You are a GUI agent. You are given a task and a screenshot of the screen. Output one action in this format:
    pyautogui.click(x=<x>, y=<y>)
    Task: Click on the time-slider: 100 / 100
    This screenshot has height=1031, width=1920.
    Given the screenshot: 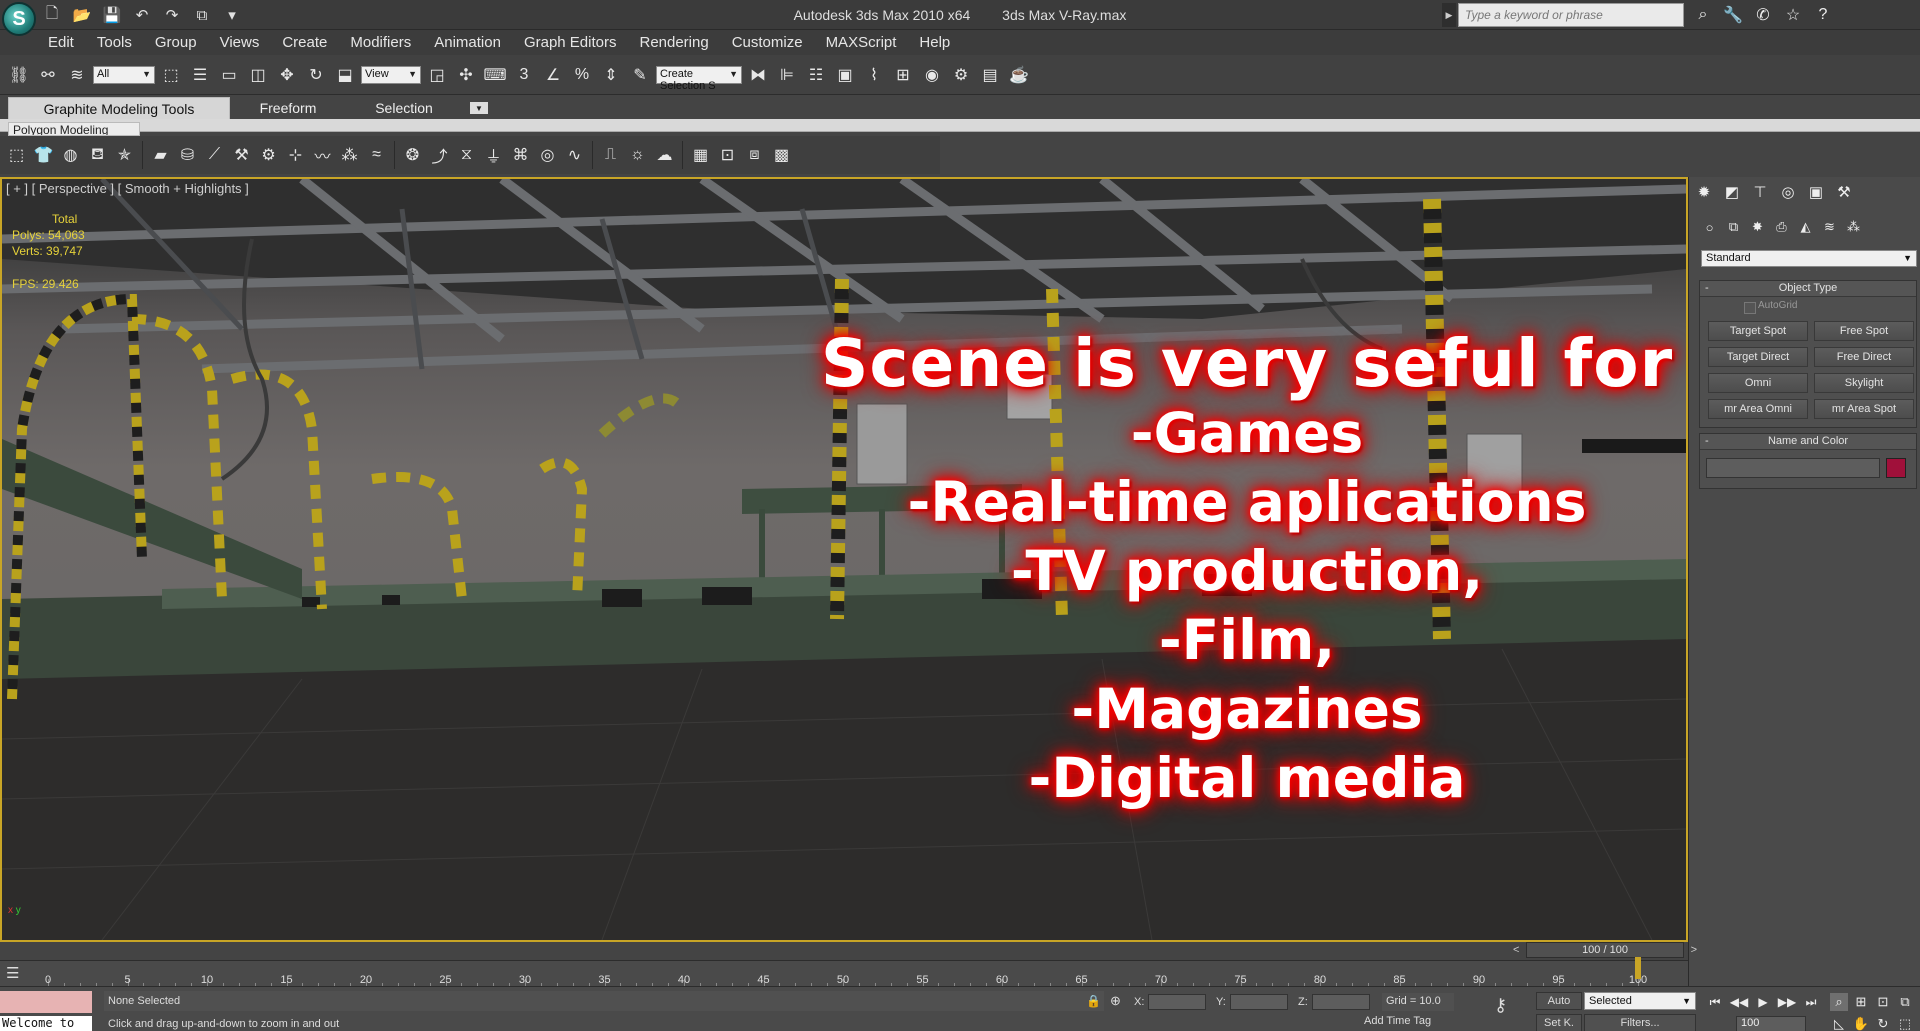 What is the action you would take?
    pyautogui.click(x=1605, y=950)
    